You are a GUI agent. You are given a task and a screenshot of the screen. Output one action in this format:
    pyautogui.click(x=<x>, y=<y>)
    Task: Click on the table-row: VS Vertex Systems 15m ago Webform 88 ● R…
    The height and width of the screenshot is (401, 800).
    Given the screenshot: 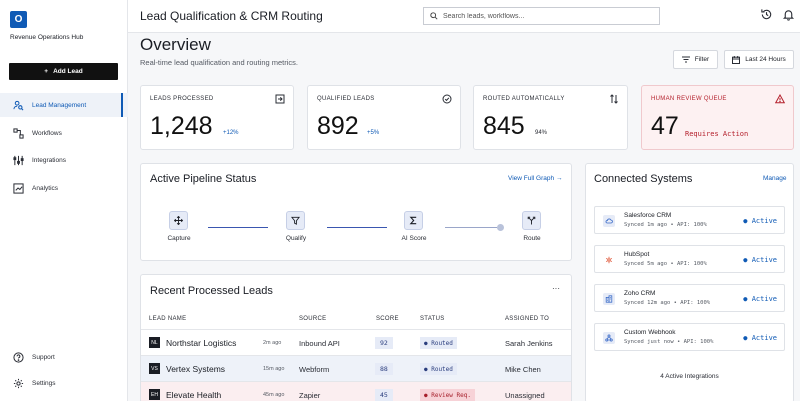 What is the action you would take?
    pyautogui.click(x=356, y=368)
    